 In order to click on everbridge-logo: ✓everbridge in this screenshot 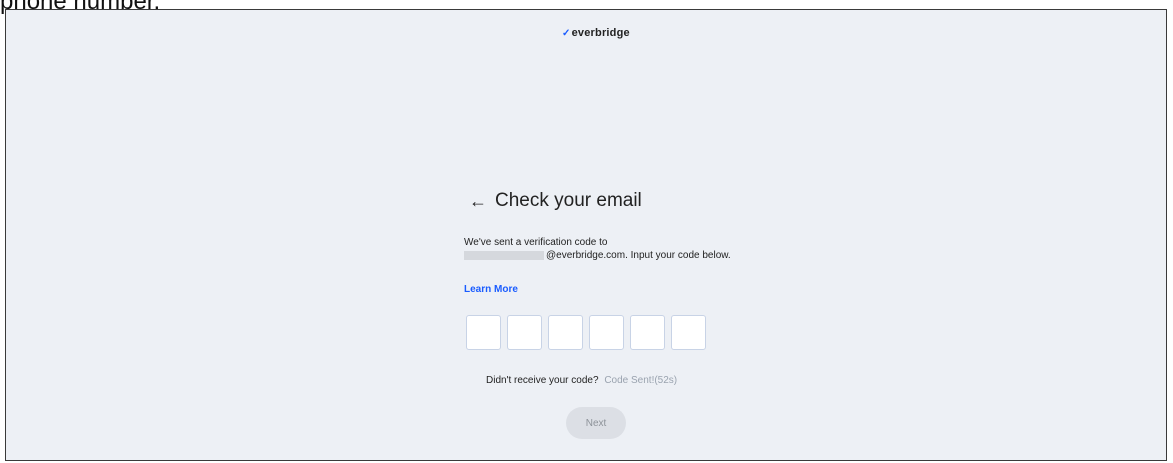, I will do `click(596, 33)`.